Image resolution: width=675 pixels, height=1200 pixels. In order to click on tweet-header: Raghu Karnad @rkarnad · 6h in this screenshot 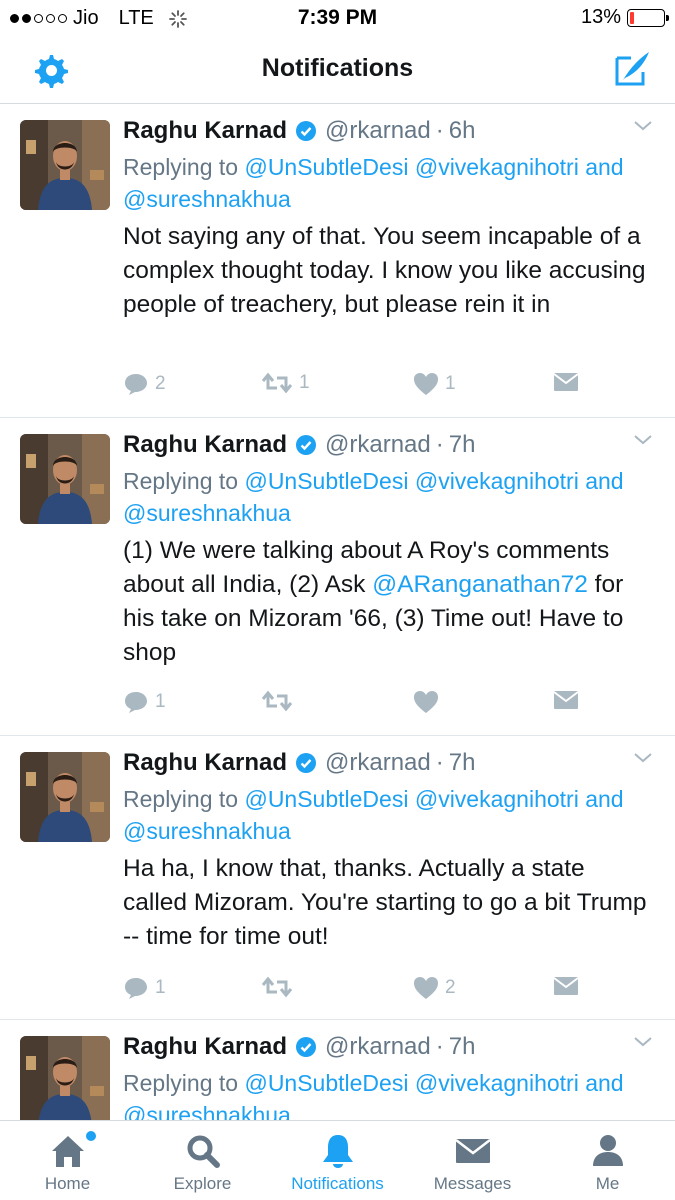, I will do `click(389, 131)`.